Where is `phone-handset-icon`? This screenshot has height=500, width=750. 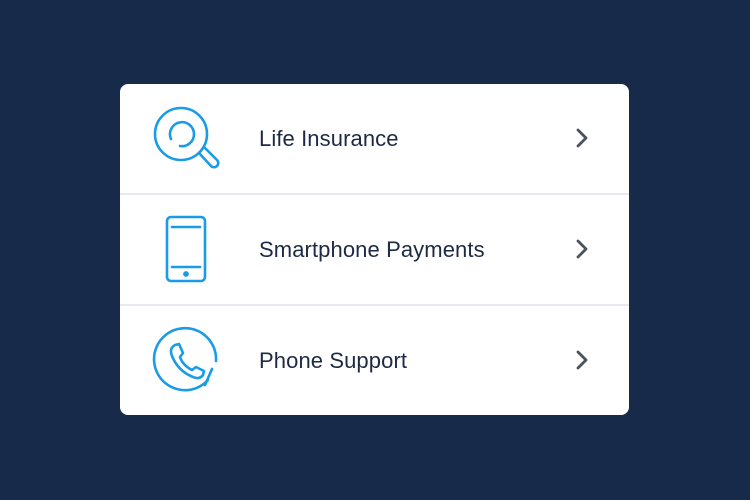
phone-handset-icon is located at coordinates (186, 361).